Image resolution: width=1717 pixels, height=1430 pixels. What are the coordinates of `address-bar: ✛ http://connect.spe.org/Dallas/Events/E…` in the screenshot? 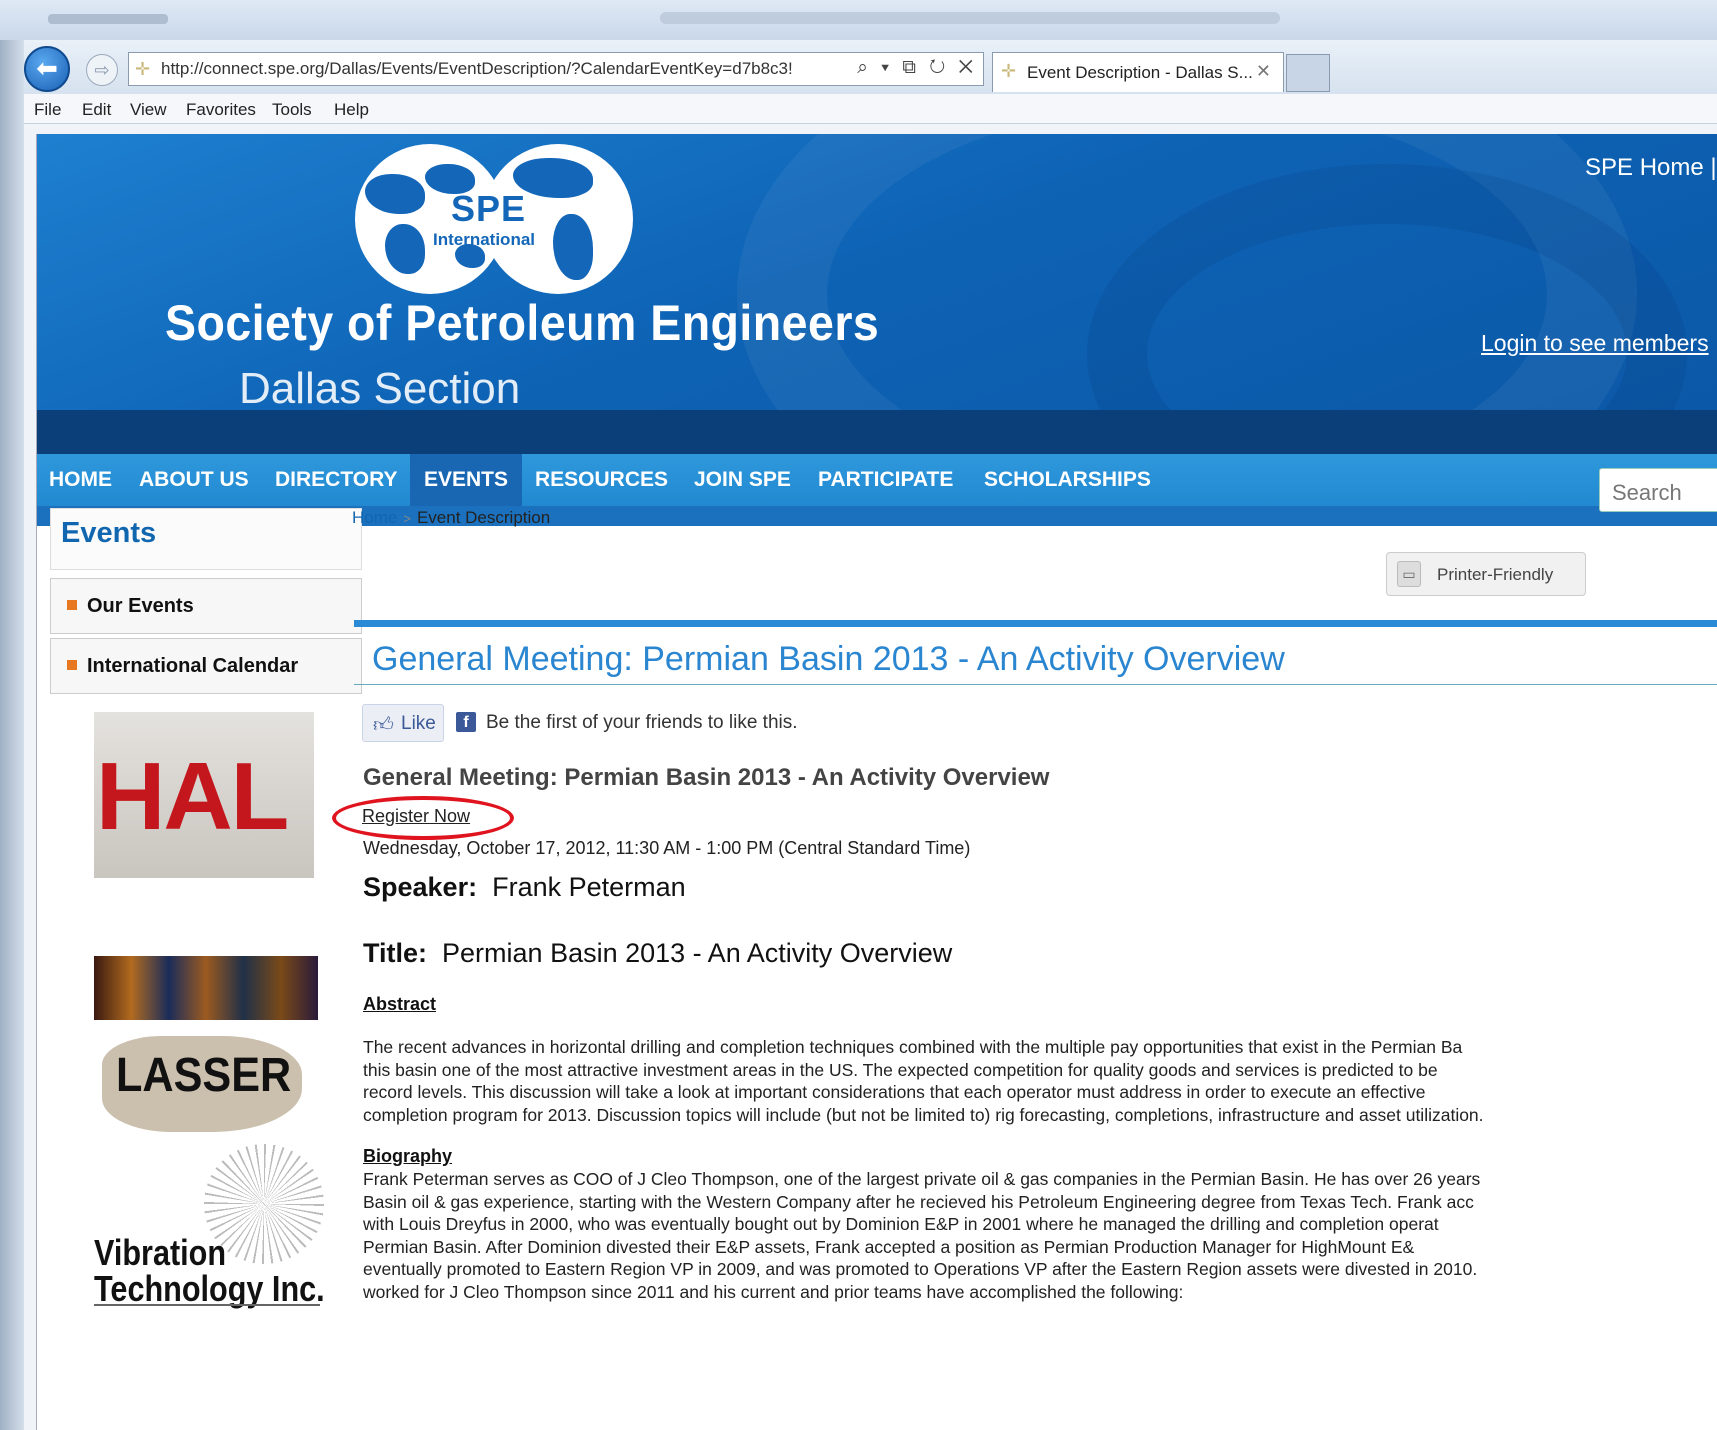 It's located at (556, 69).